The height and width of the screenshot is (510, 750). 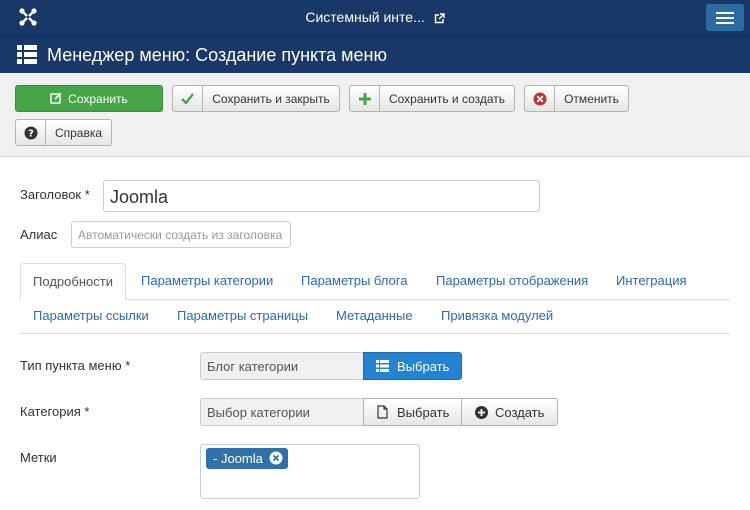 I want to click on tab-page-display: Параметры страницы, so click(x=242, y=315).